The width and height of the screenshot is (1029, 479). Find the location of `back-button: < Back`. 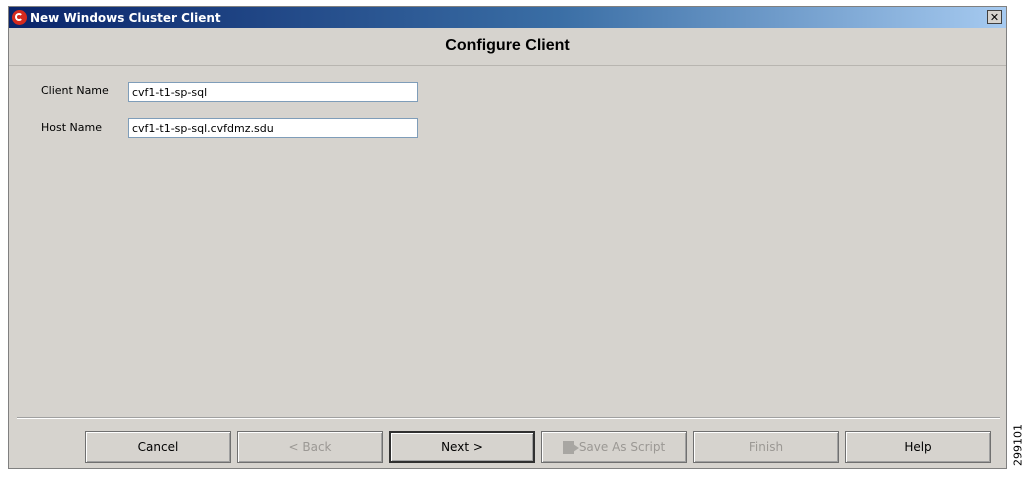

back-button: < Back is located at coordinates (310, 447).